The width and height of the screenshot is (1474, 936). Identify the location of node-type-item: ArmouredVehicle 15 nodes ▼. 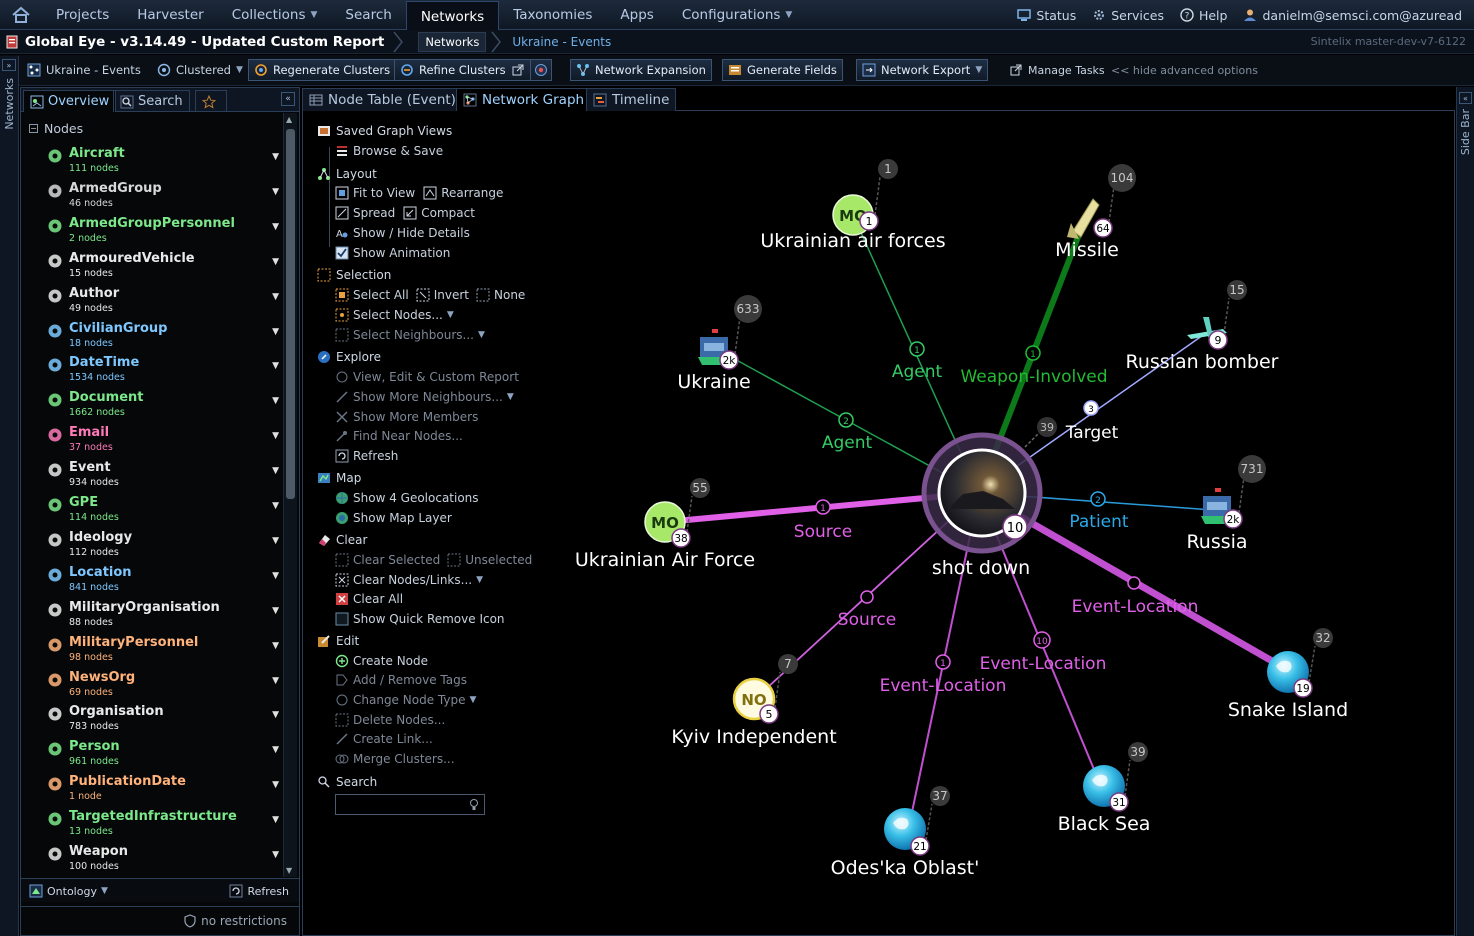
(163, 266).